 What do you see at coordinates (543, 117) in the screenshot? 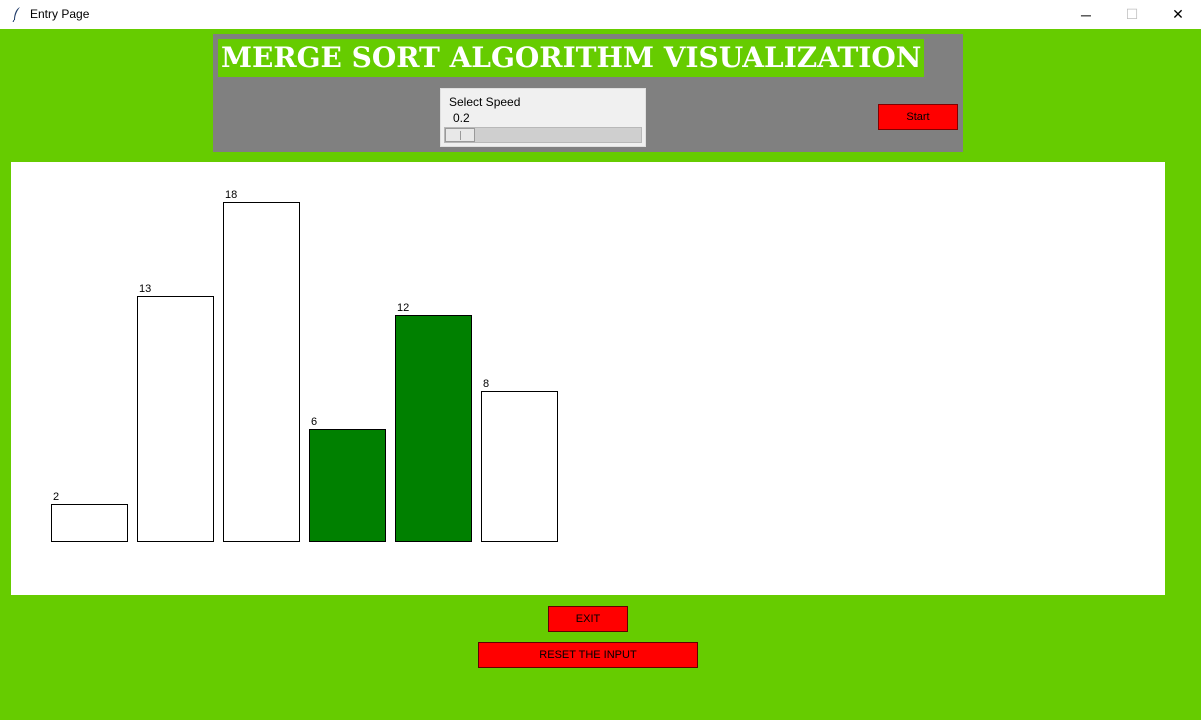
I see `speed-scale: Select Speed 0.2` at bounding box center [543, 117].